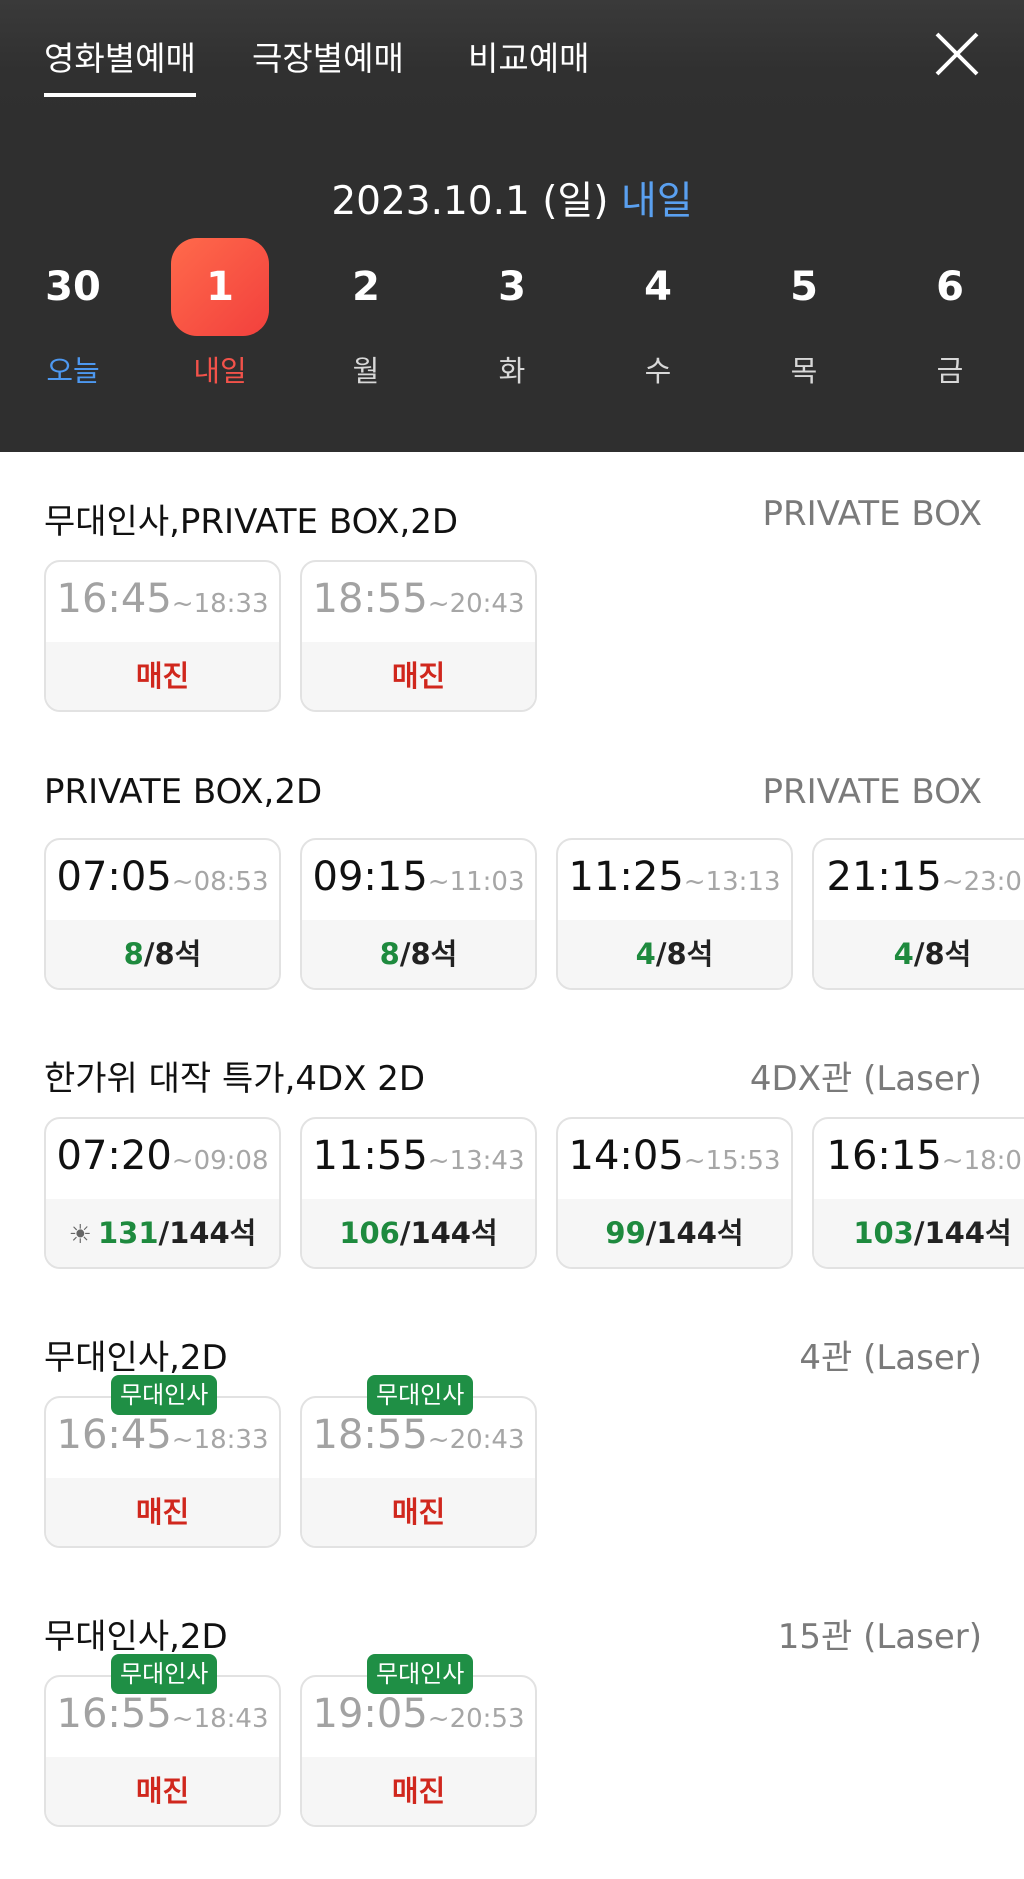 The image size is (1024, 1879). What do you see at coordinates (418, 1751) in the screenshot?
I see `showtime-card: 19:05~20:53 매진` at bounding box center [418, 1751].